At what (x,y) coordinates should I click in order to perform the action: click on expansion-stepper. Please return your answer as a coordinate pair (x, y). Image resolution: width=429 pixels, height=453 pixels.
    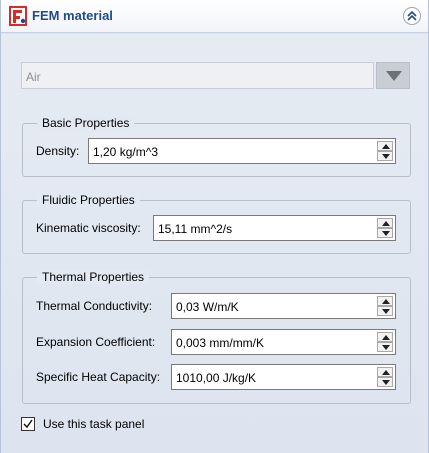
    Looking at the image, I should click on (385, 342).